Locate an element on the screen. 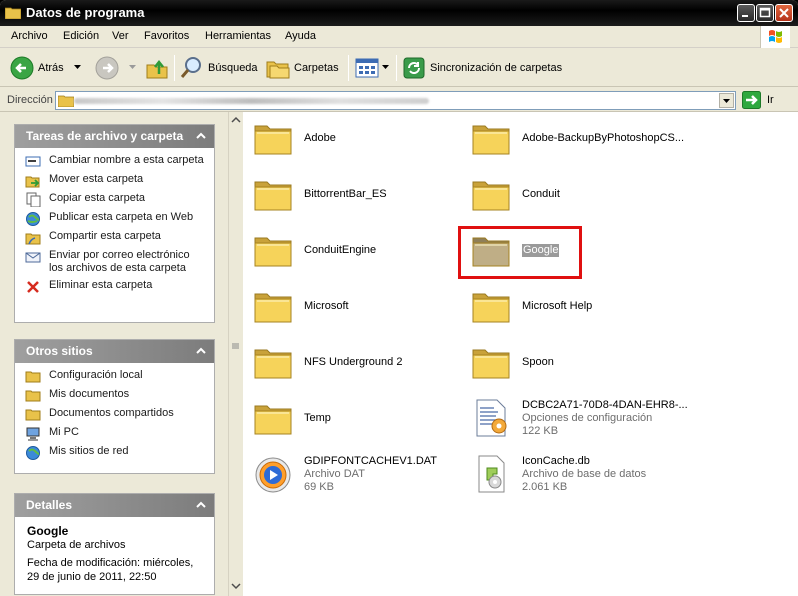 The height and width of the screenshot is (596, 798). title-bar: Datos de programa is located at coordinates (399, 13).